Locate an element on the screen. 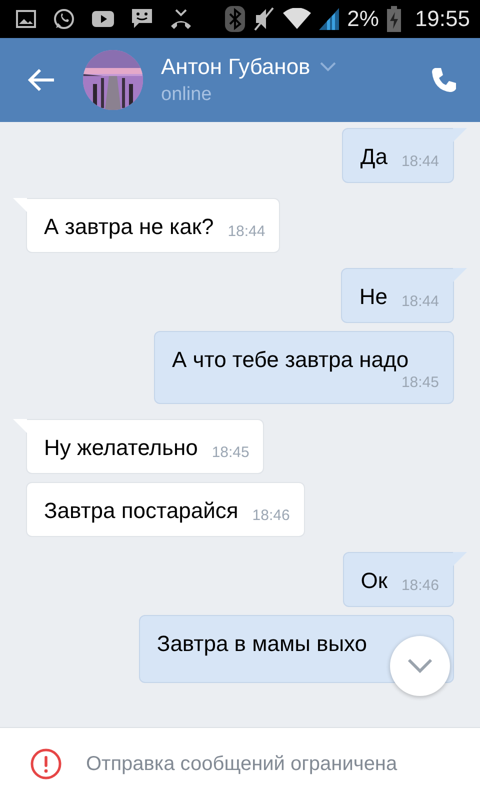  message-bubble: Не 18:44 is located at coordinates (397, 295).